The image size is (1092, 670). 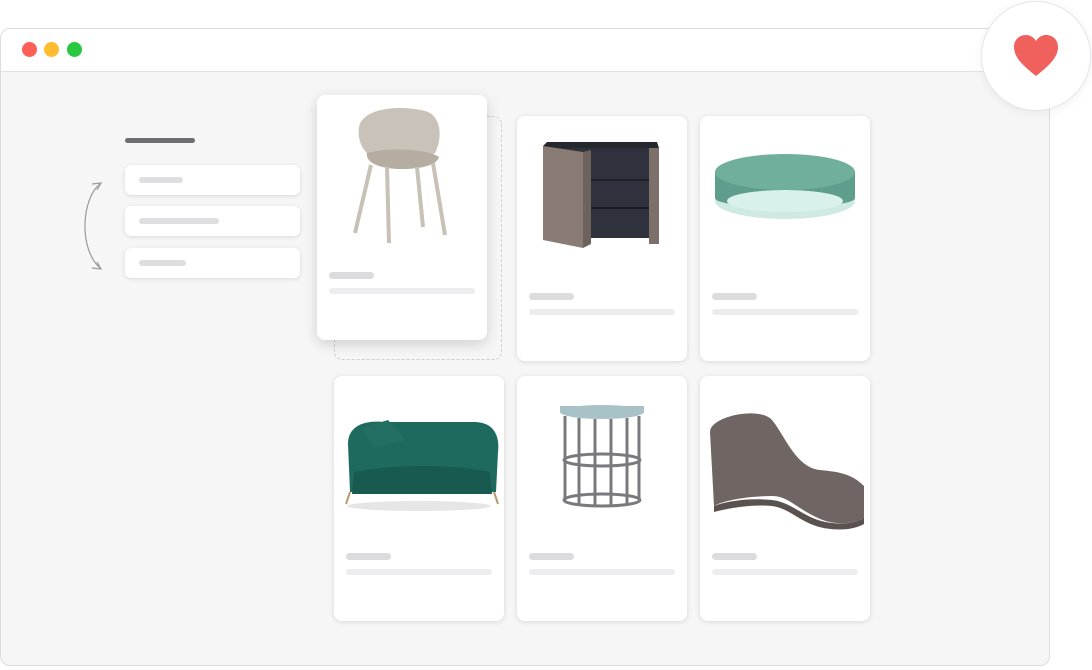 I want to click on heart-icon, so click(x=1036, y=55).